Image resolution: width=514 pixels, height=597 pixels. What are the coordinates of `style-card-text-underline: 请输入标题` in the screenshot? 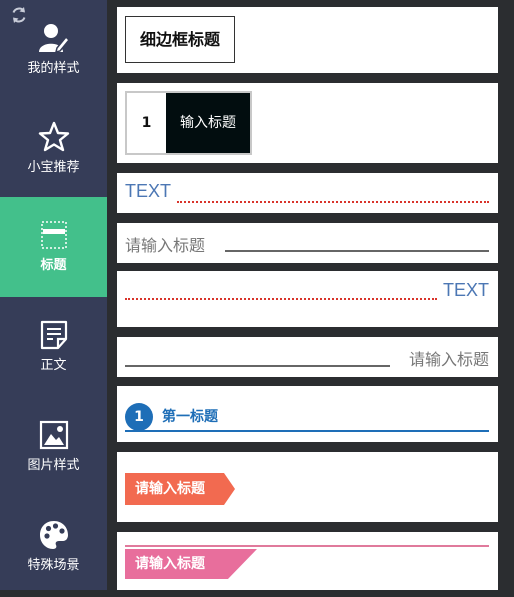 It's located at (307, 243).